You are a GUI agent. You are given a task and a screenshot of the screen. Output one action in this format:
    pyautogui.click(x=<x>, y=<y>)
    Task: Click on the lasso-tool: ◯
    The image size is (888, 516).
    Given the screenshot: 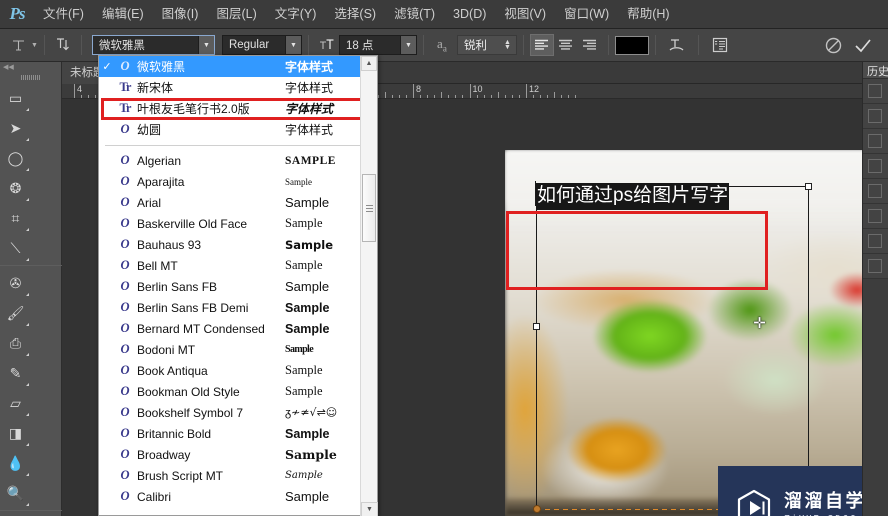 What is the action you would take?
    pyautogui.click(x=15, y=158)
    